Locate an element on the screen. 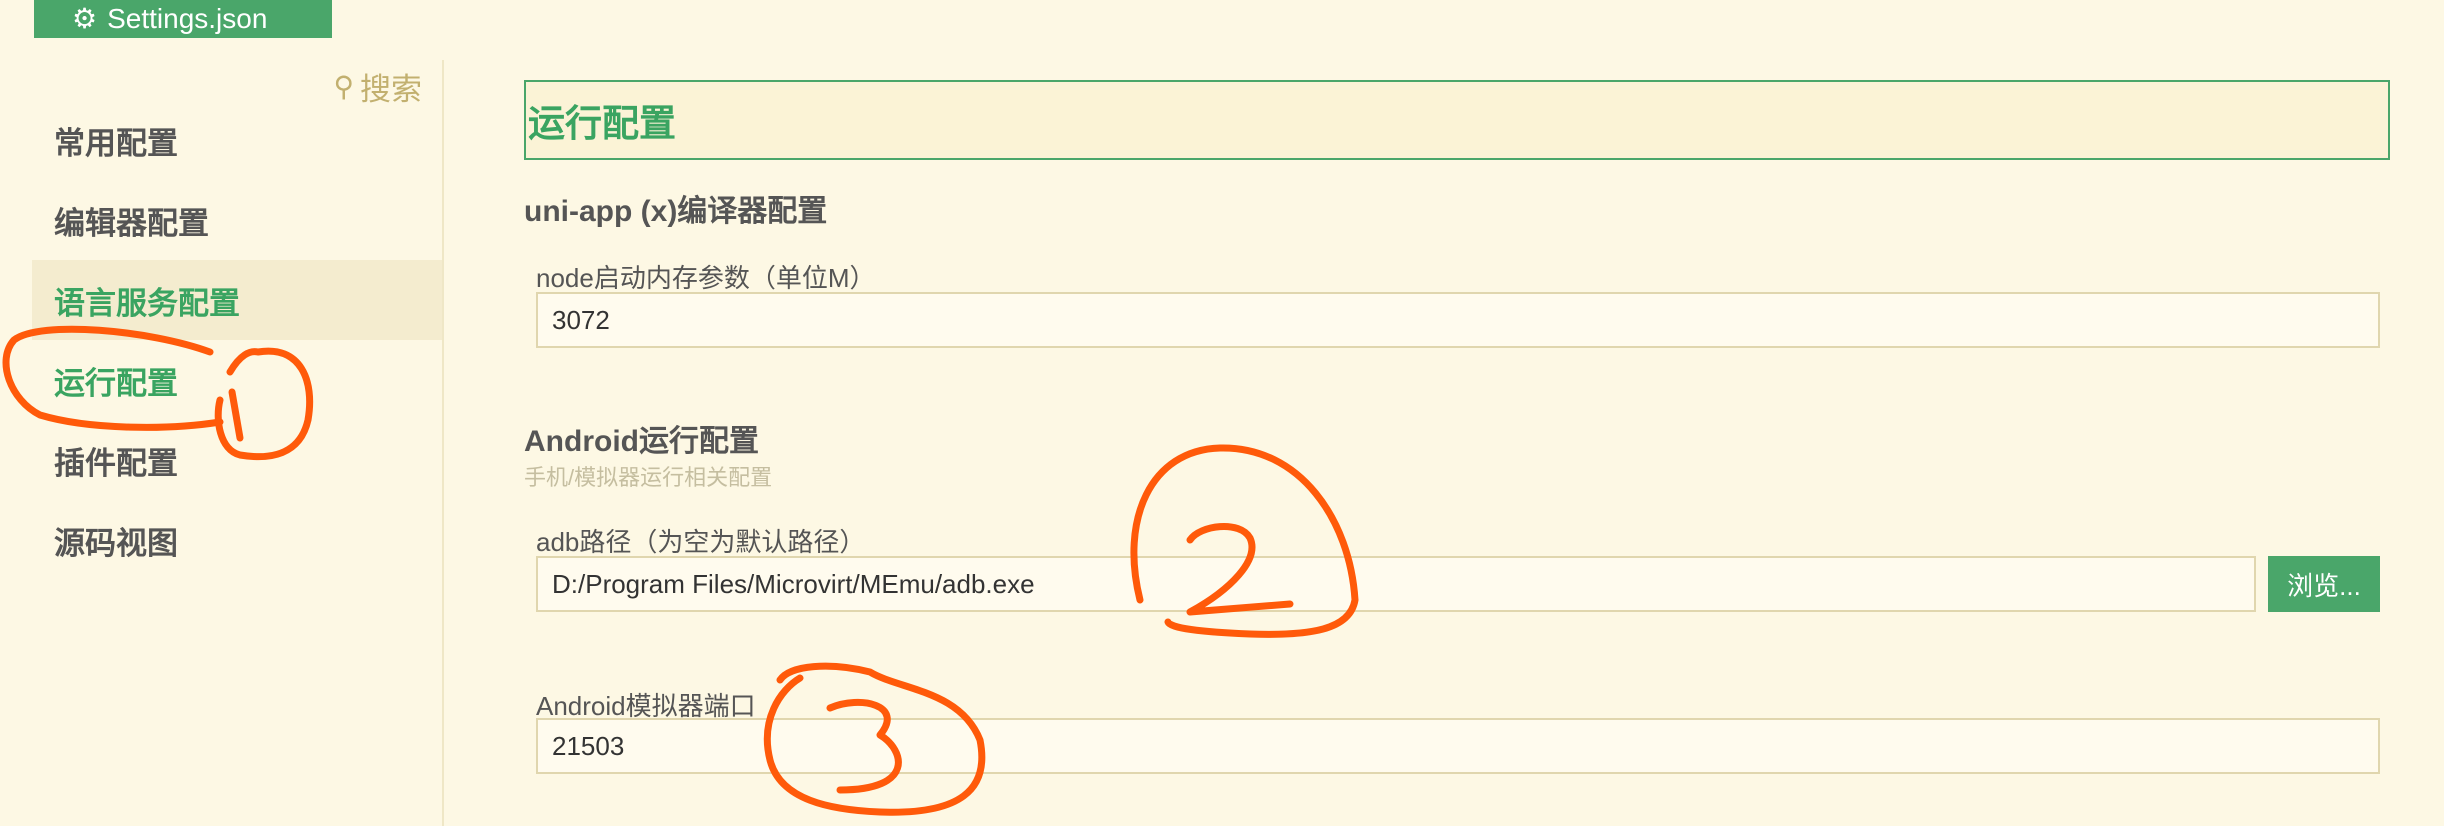 The width and height of the screenshot is (2444, 826). sidebar-item-label: 运行配置 is located at coordinates (116, 383).